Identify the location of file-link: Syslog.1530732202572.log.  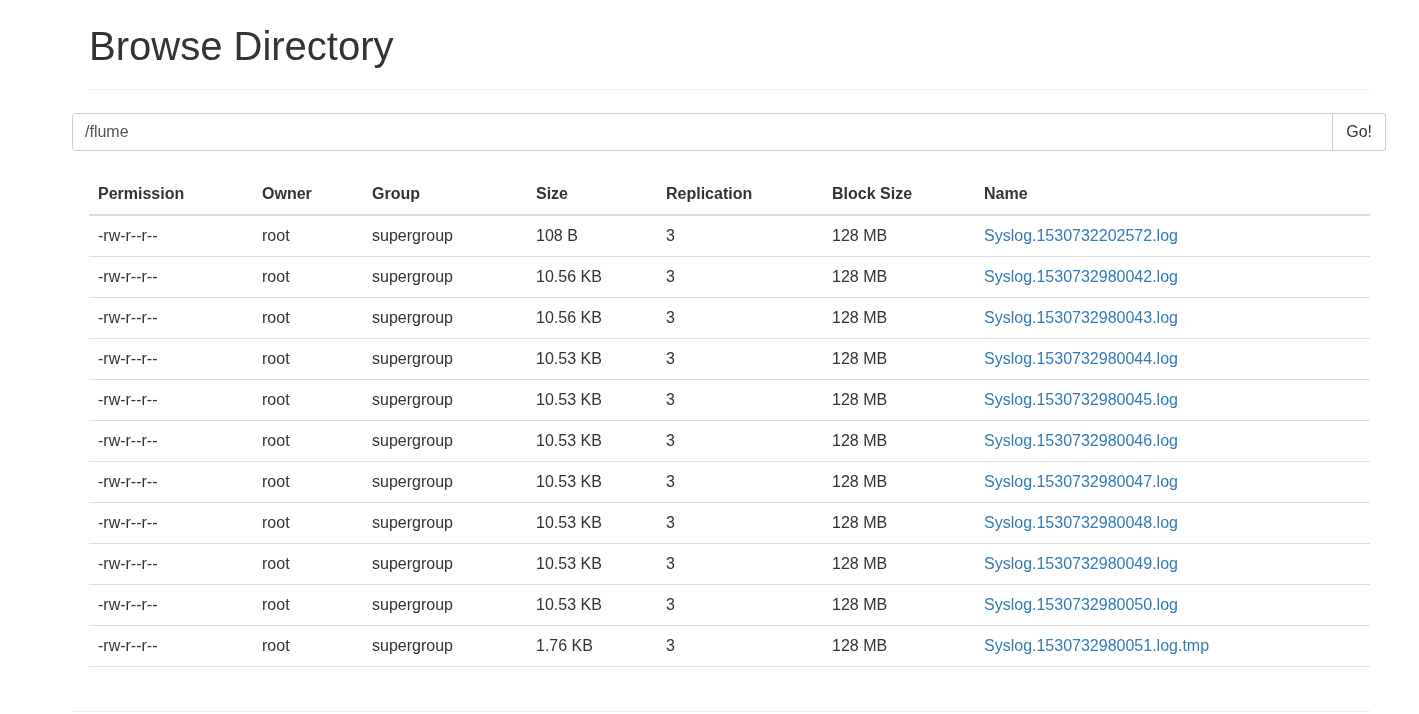
(1081, 235).